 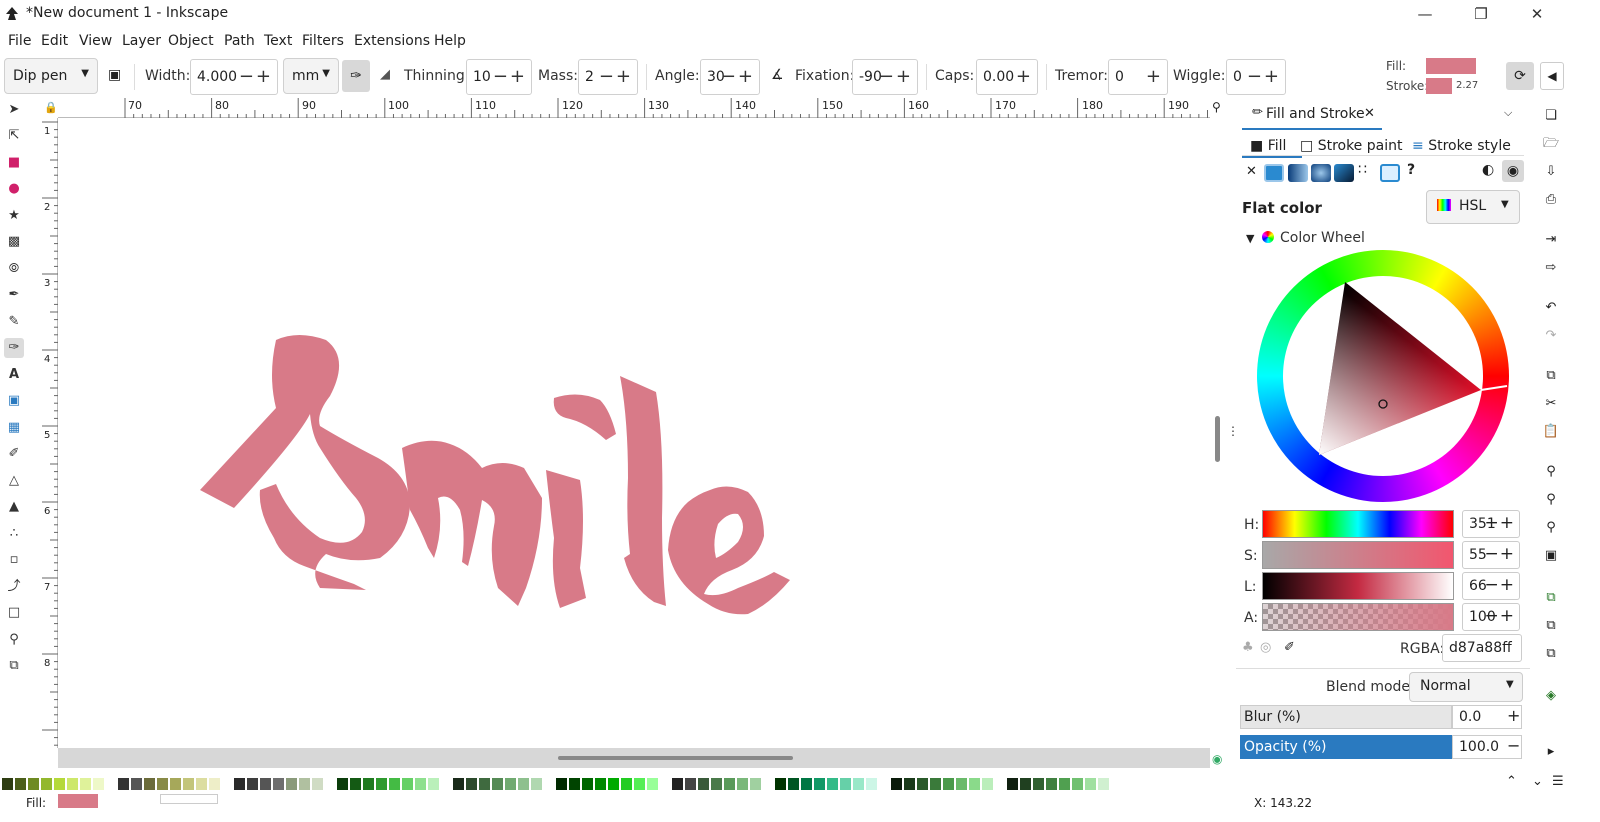 I want to click on caps-field: 0.00 +, so click(x=1007, y=77).